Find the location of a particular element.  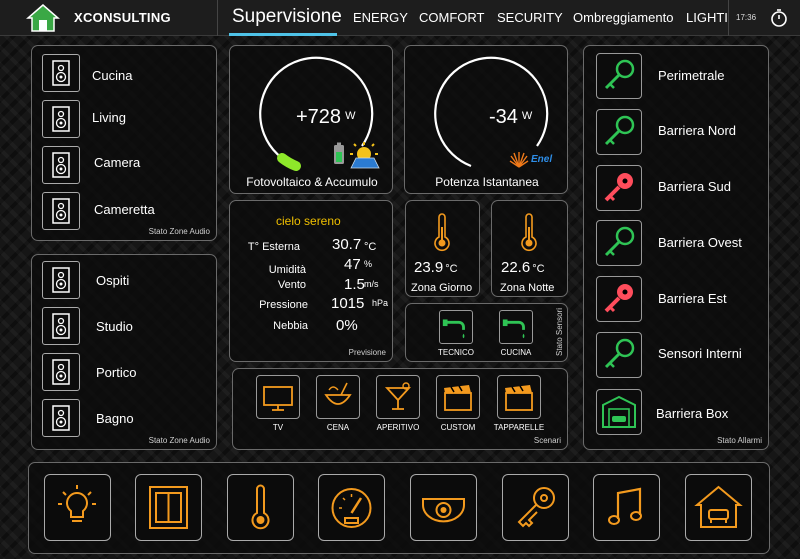

bulb-icon is located at coordinates (77, 503).